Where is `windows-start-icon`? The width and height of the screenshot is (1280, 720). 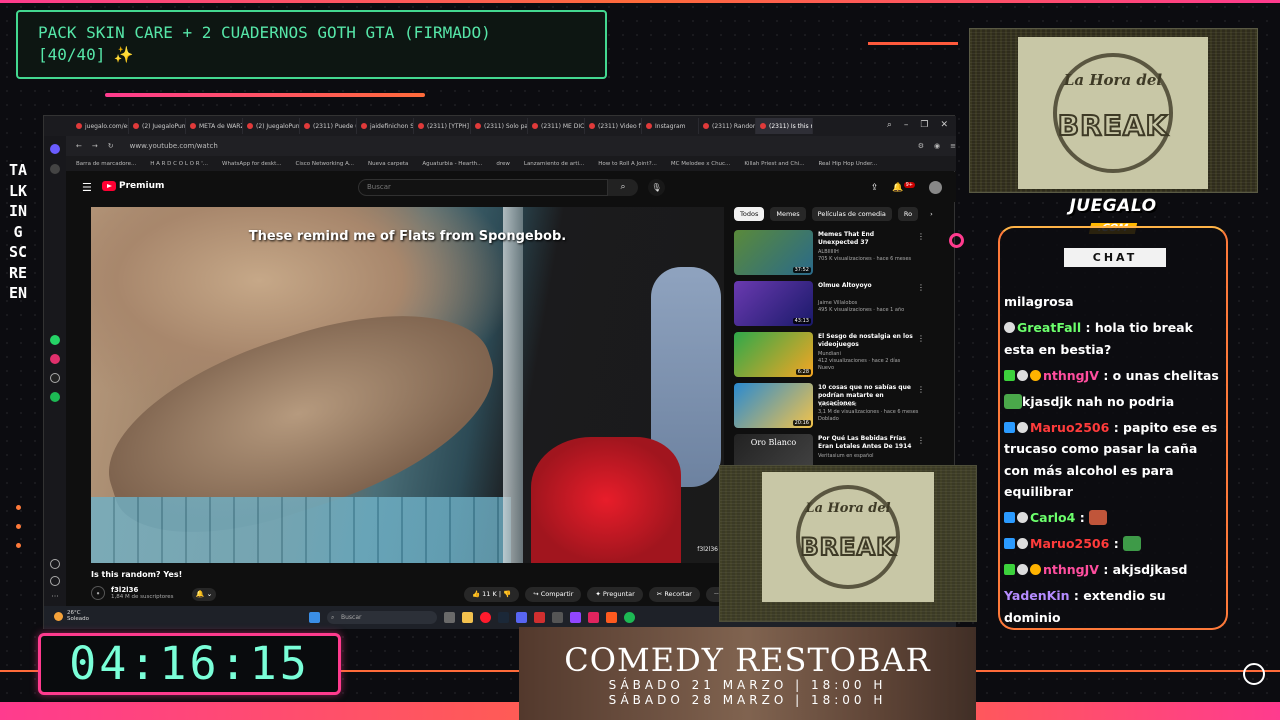 windows-start-icon is located at coordinates (314, 617).